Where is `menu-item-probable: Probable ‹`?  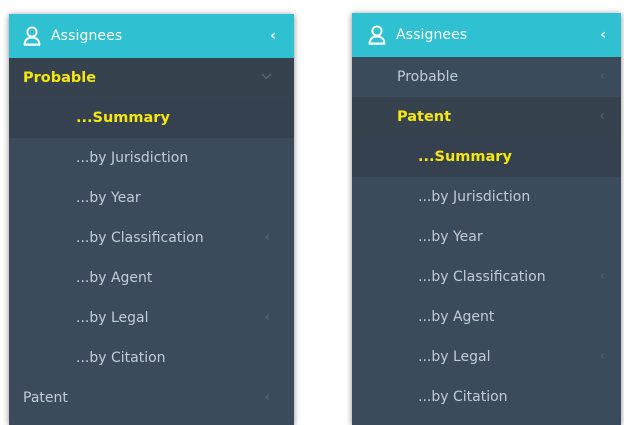
menu-item-probable: Probable ‹ is located at coordinates (486, 77).